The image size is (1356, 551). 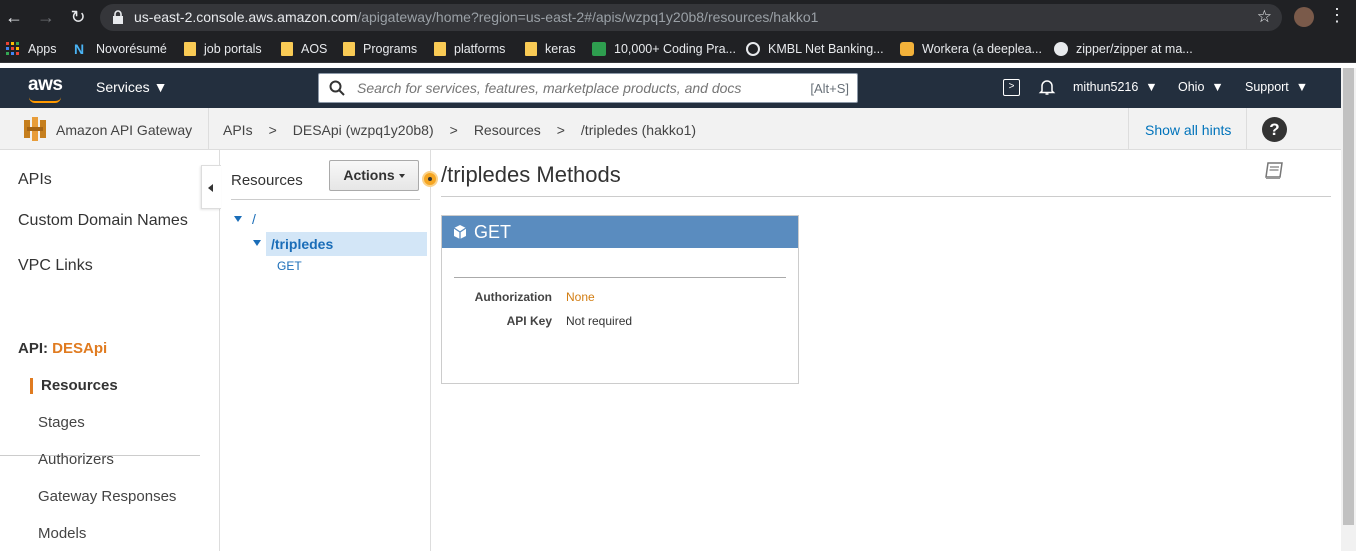 What do you see at coordinates (289, 266) in the screenshot?
I see `tree-method: GET` at bounding box center [289, 266].